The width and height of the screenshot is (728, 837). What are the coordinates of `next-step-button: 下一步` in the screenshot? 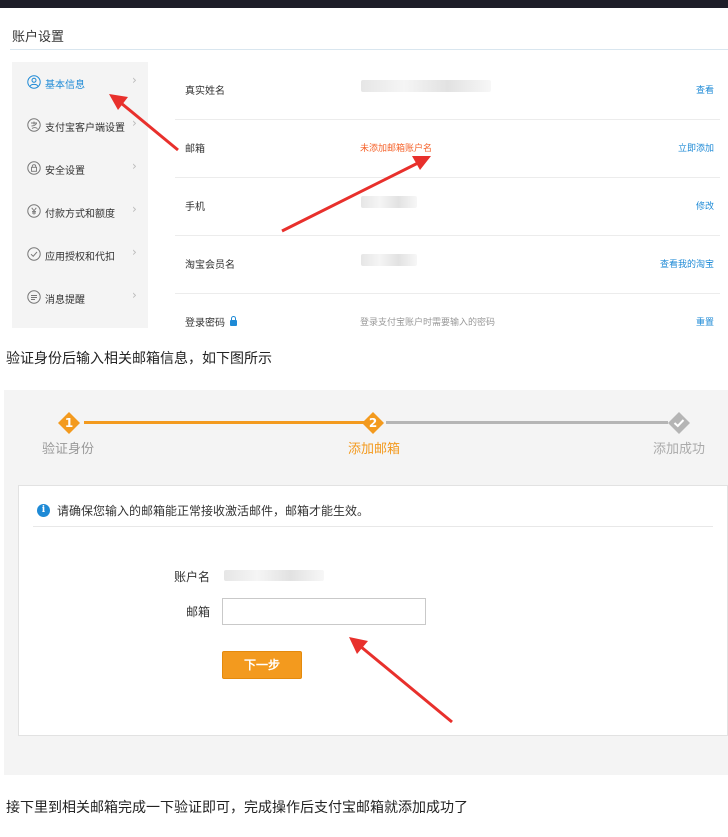 It's located at (262, 665).